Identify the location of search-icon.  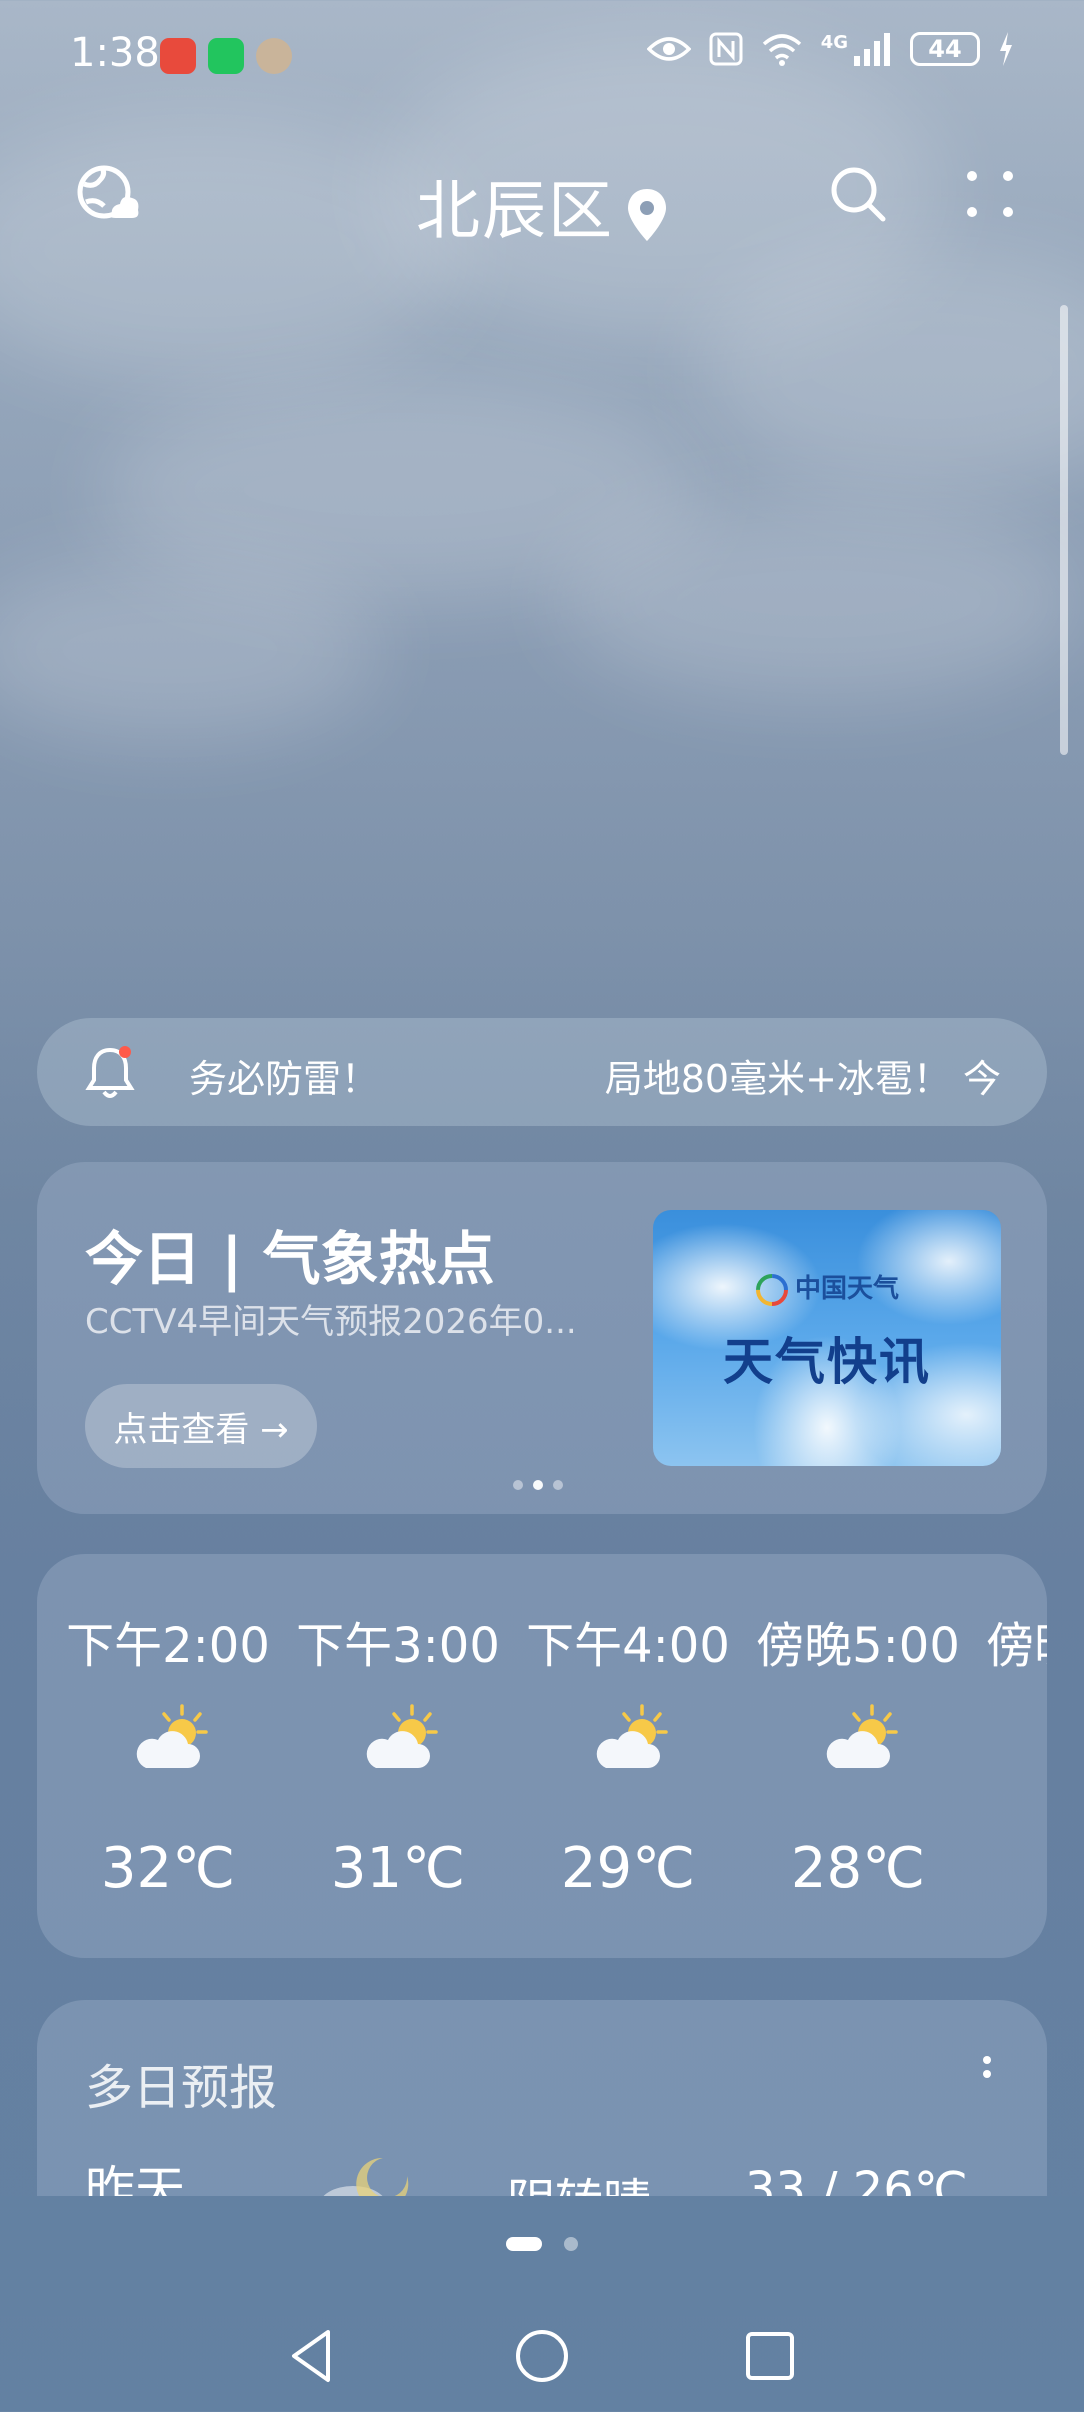
(858, 194).